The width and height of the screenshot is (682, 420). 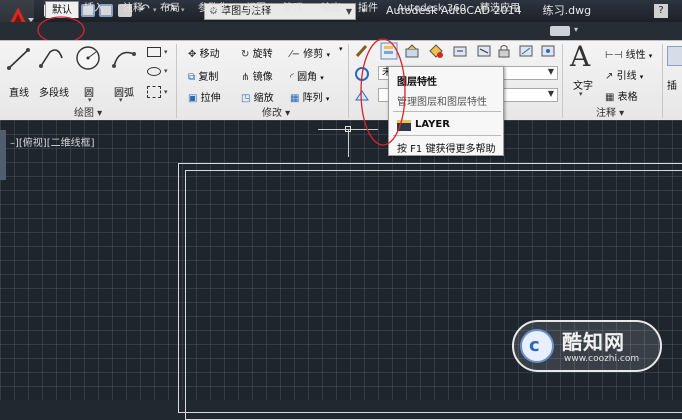 I want to click on tab-plugins: 插件, so click(x=368, y=9).